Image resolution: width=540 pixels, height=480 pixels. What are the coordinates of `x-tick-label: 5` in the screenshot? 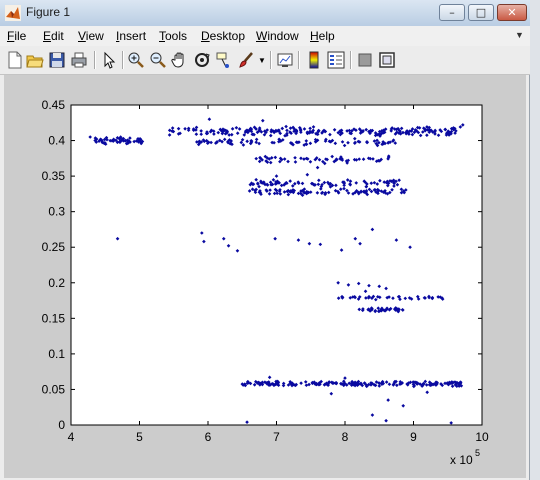 It's located at (139, 437).